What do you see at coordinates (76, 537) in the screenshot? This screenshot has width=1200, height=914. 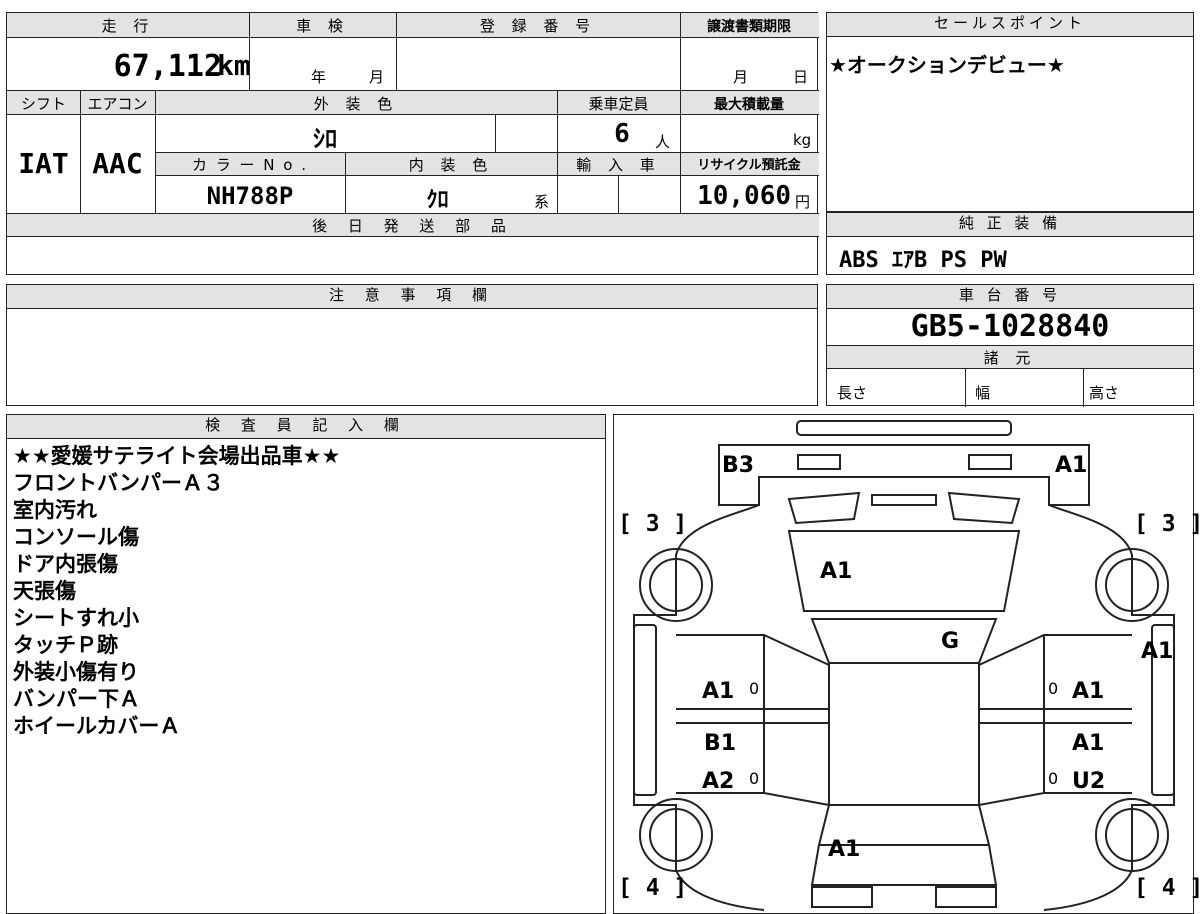 I see `remark-line: コンソール傷` at bounding box center [76, 537].